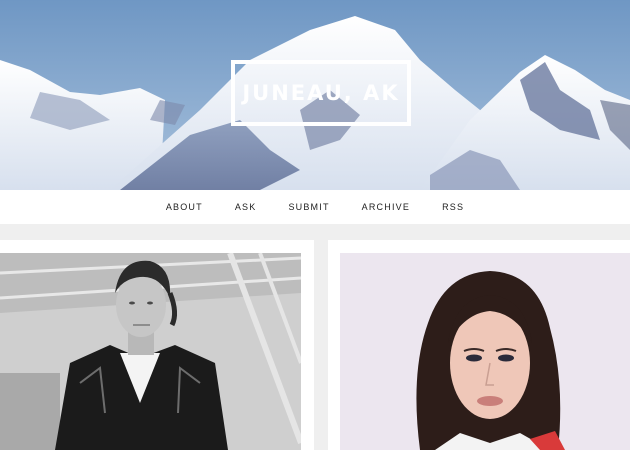 The width and height of the screenshot is (630, 450). What do you see at coordinates (386, 207) in the screenshot?
I see `nav-link-archive: ARCHIVE` at bounding box center [386, 207].